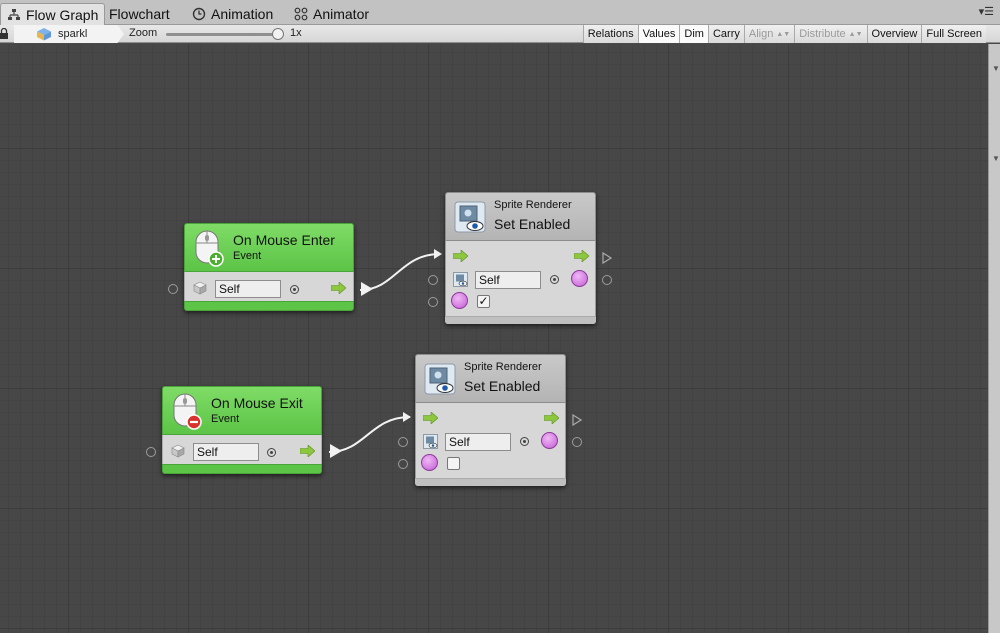 Image resolution: width=1000 pixels, height=633 pixels. I want to click on enabled-checkbox, so click(453, 463).